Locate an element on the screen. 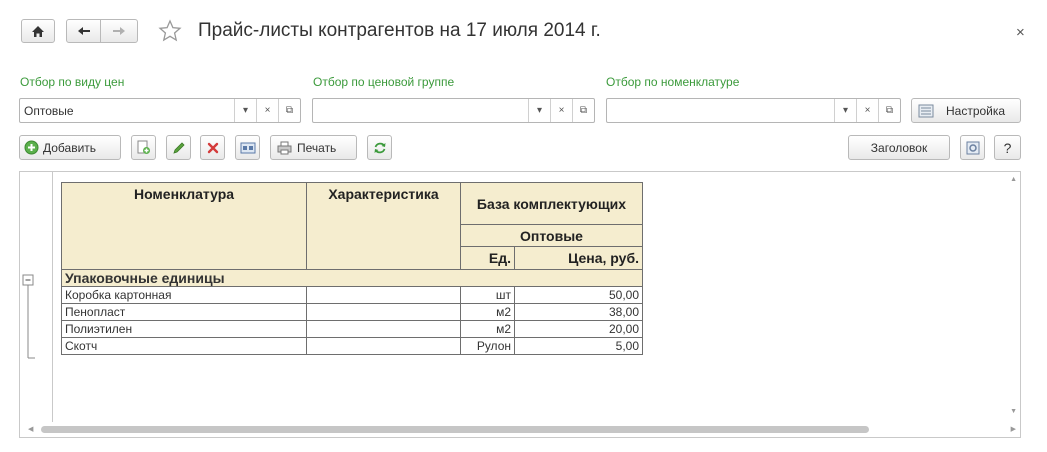 Image resolution: width=1047 pixels, height=452 pixels. table-row: Полиэтилен м2 20,00 is located at coordinates (352, 329).